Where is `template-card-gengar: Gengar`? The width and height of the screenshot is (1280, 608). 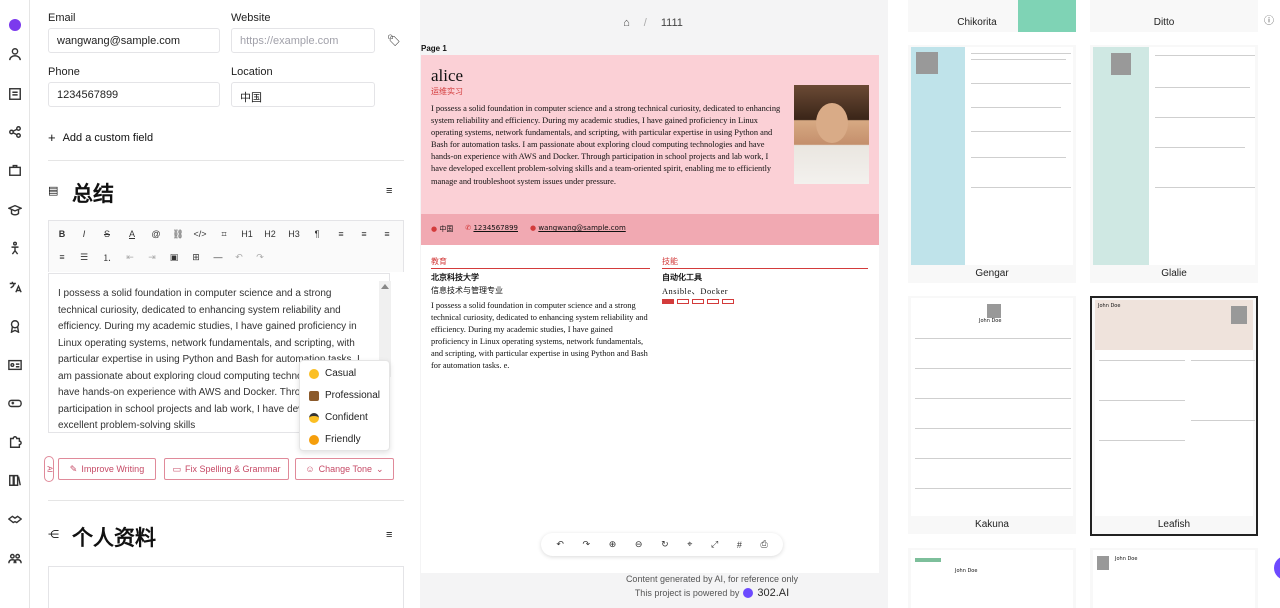
template-card-gengar: Gengar is located at coordinates (992, 164).